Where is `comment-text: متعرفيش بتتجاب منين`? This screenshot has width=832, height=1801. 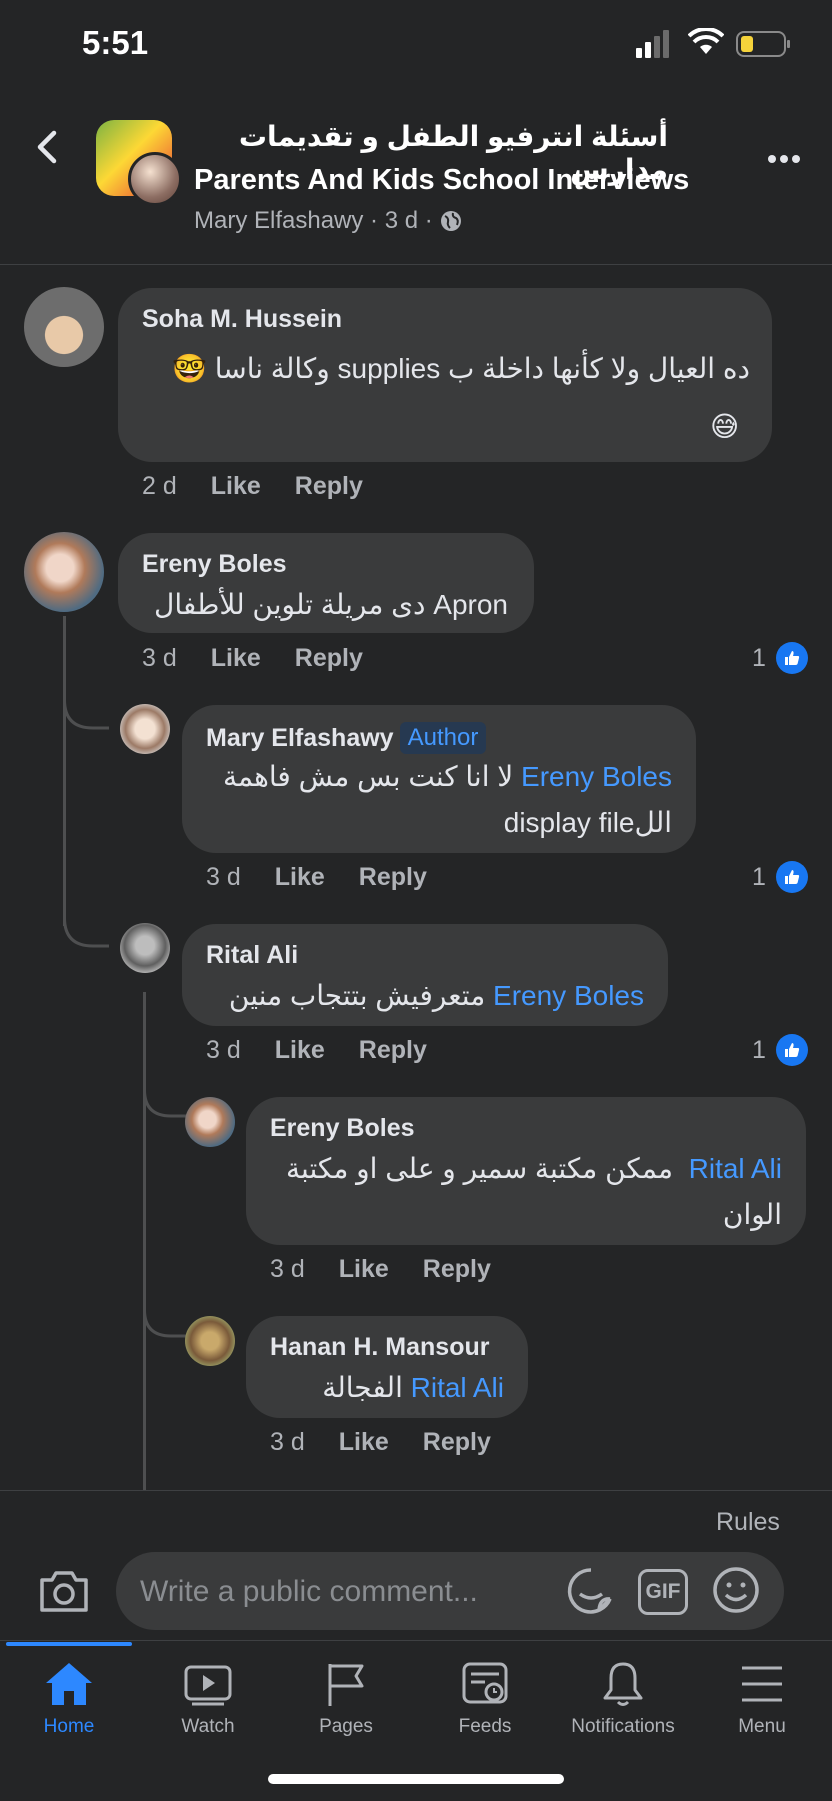 comment-text: متعرفيش بتتجاب منين is located at coordinates (357, 995).